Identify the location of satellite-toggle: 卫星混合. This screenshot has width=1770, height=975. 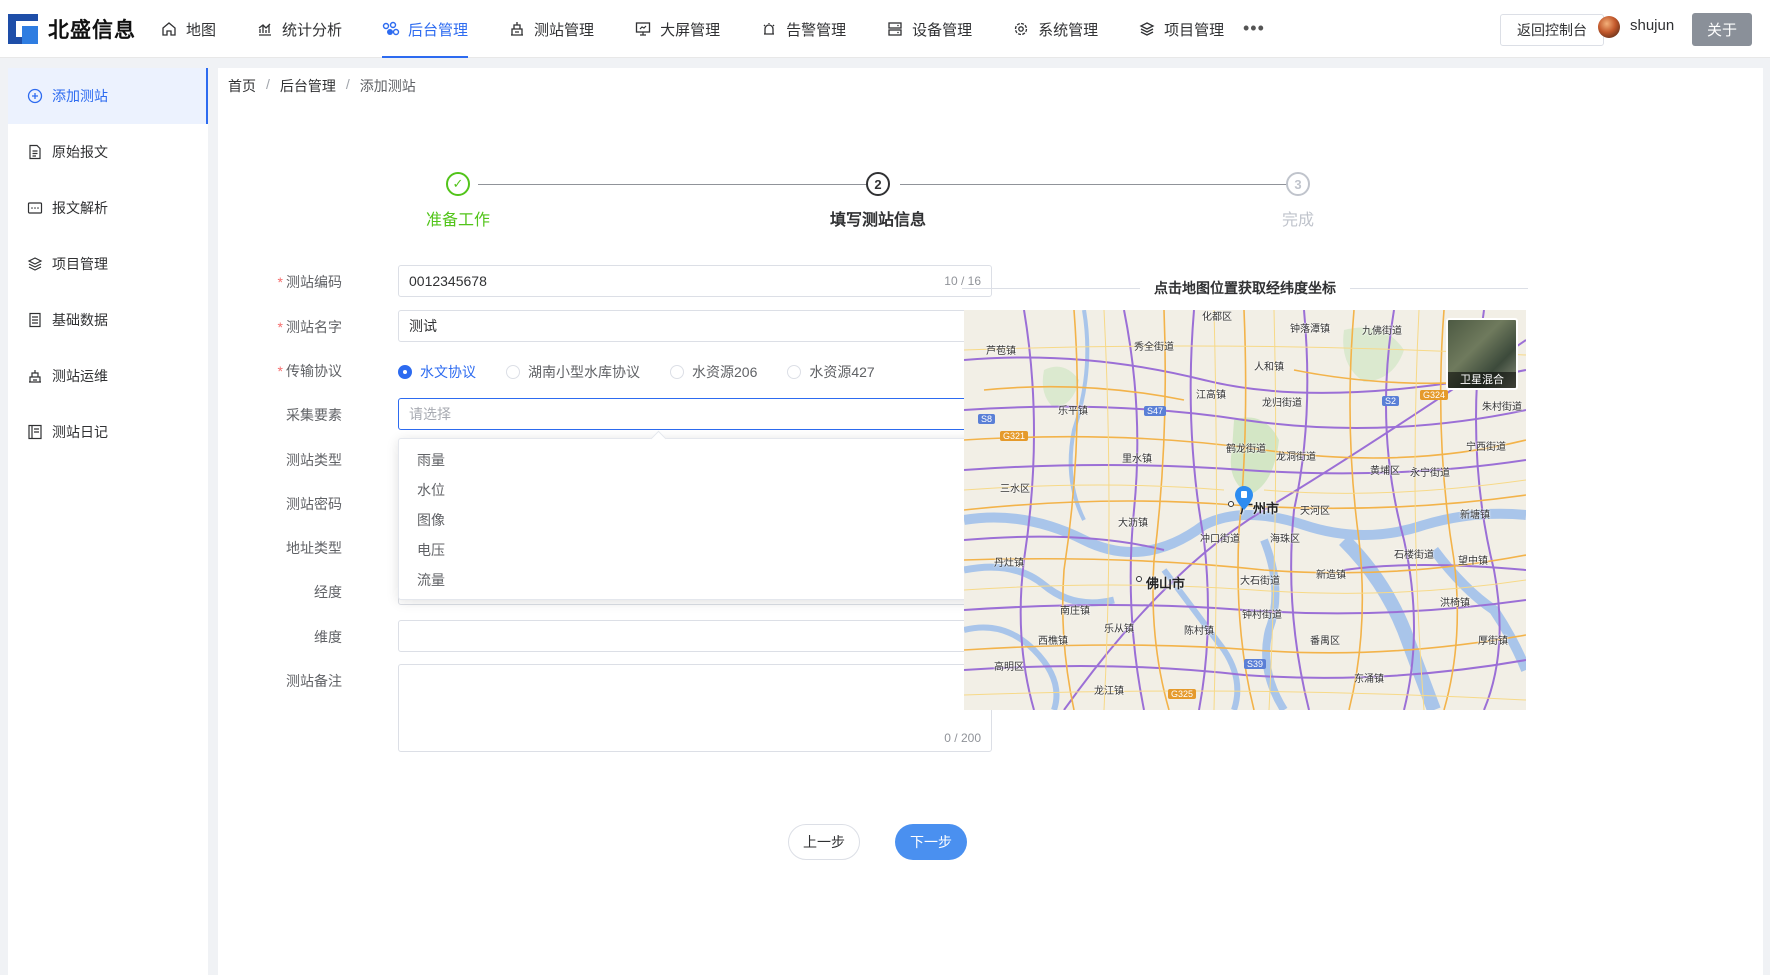
(1482, 354).